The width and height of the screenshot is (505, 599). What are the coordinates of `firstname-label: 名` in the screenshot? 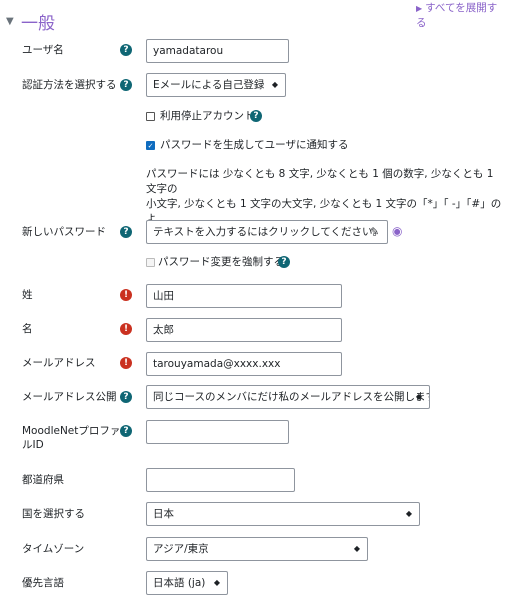 It's located at (27, 329).